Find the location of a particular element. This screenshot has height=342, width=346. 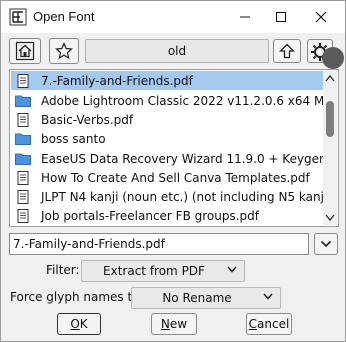

glyph-names-dropdown: No Rename is located at coordinates (206, 298).